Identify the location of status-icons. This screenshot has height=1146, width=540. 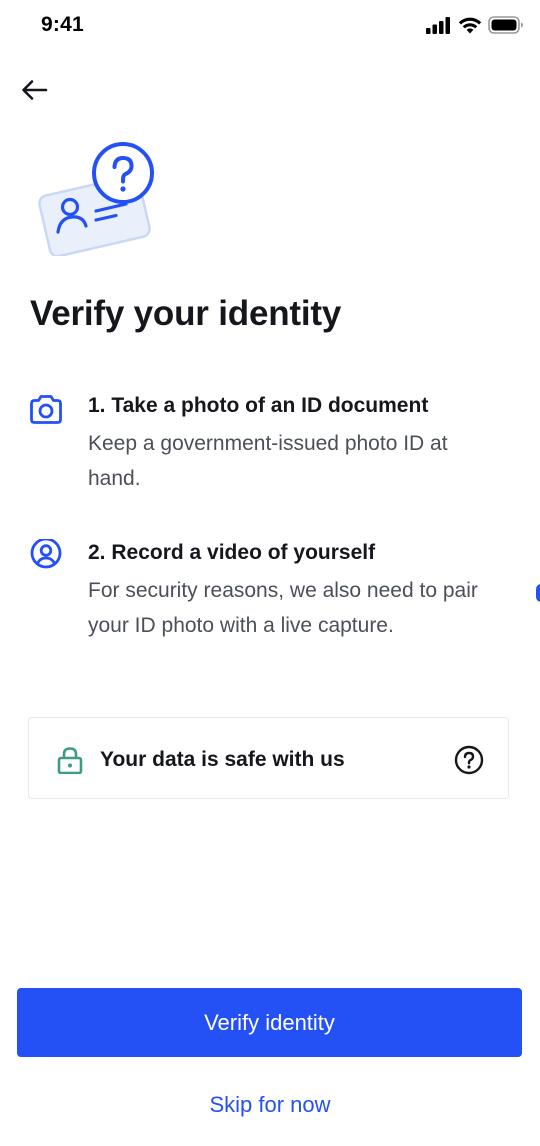
(475, 25).